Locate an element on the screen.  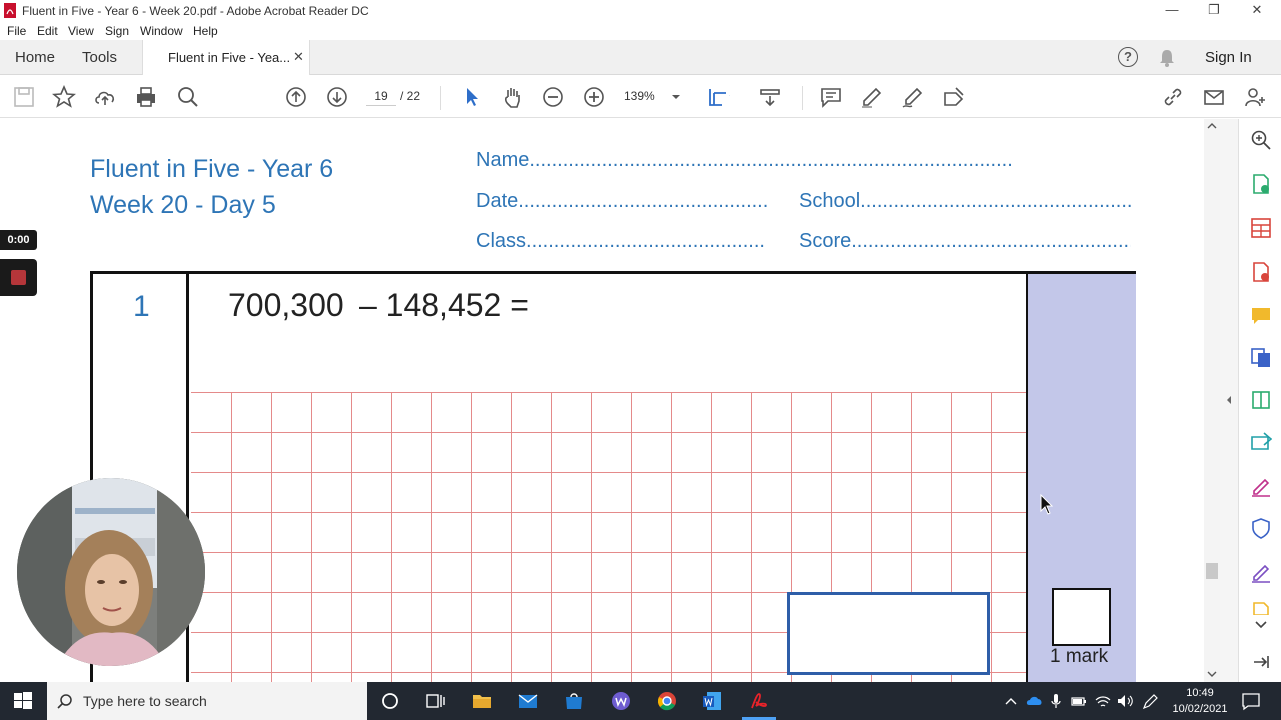
minimize-button: — is located at coordinates (1172, 11).